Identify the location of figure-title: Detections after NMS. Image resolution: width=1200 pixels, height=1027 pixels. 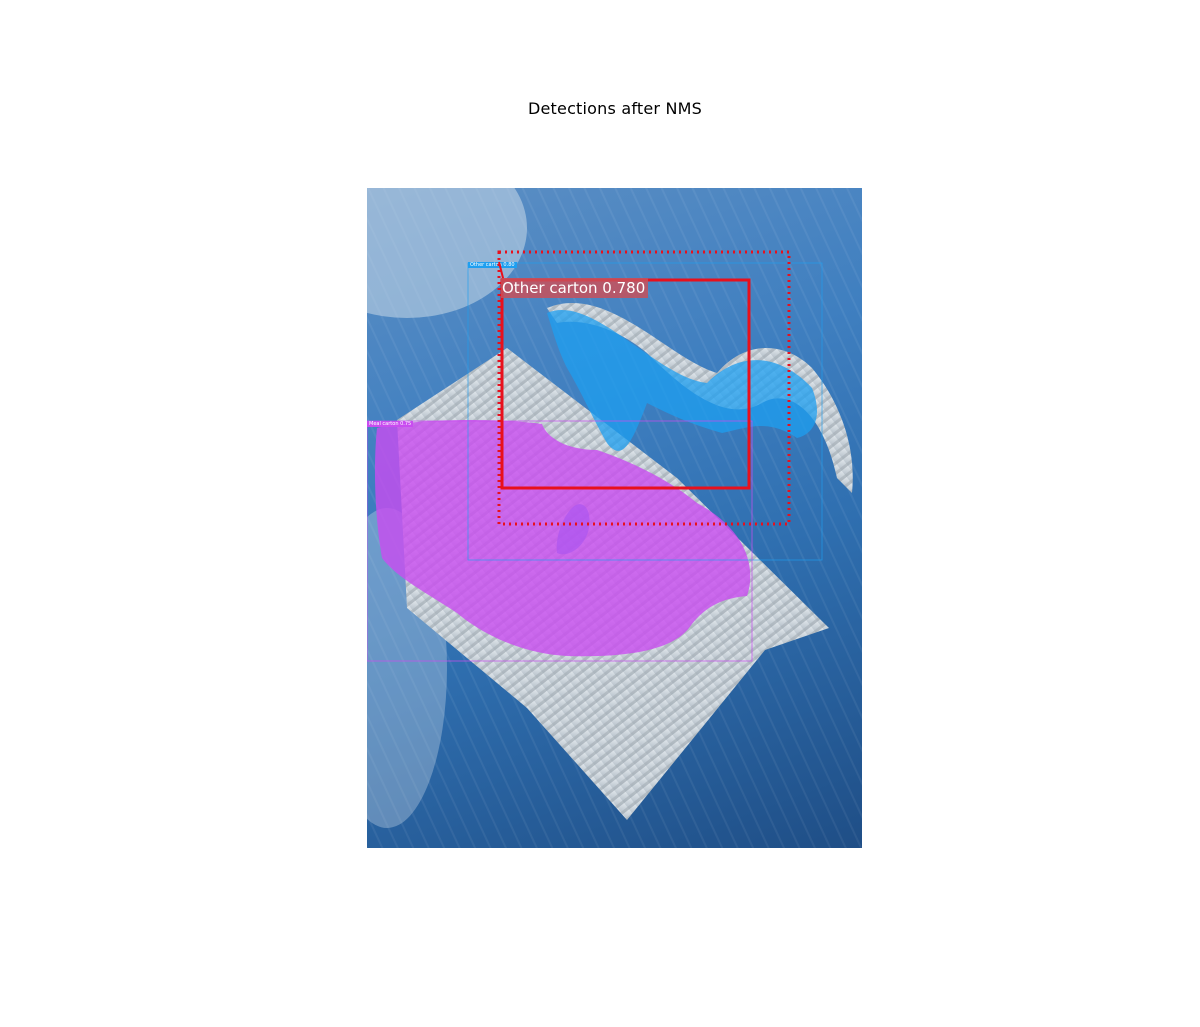
(614, 108).